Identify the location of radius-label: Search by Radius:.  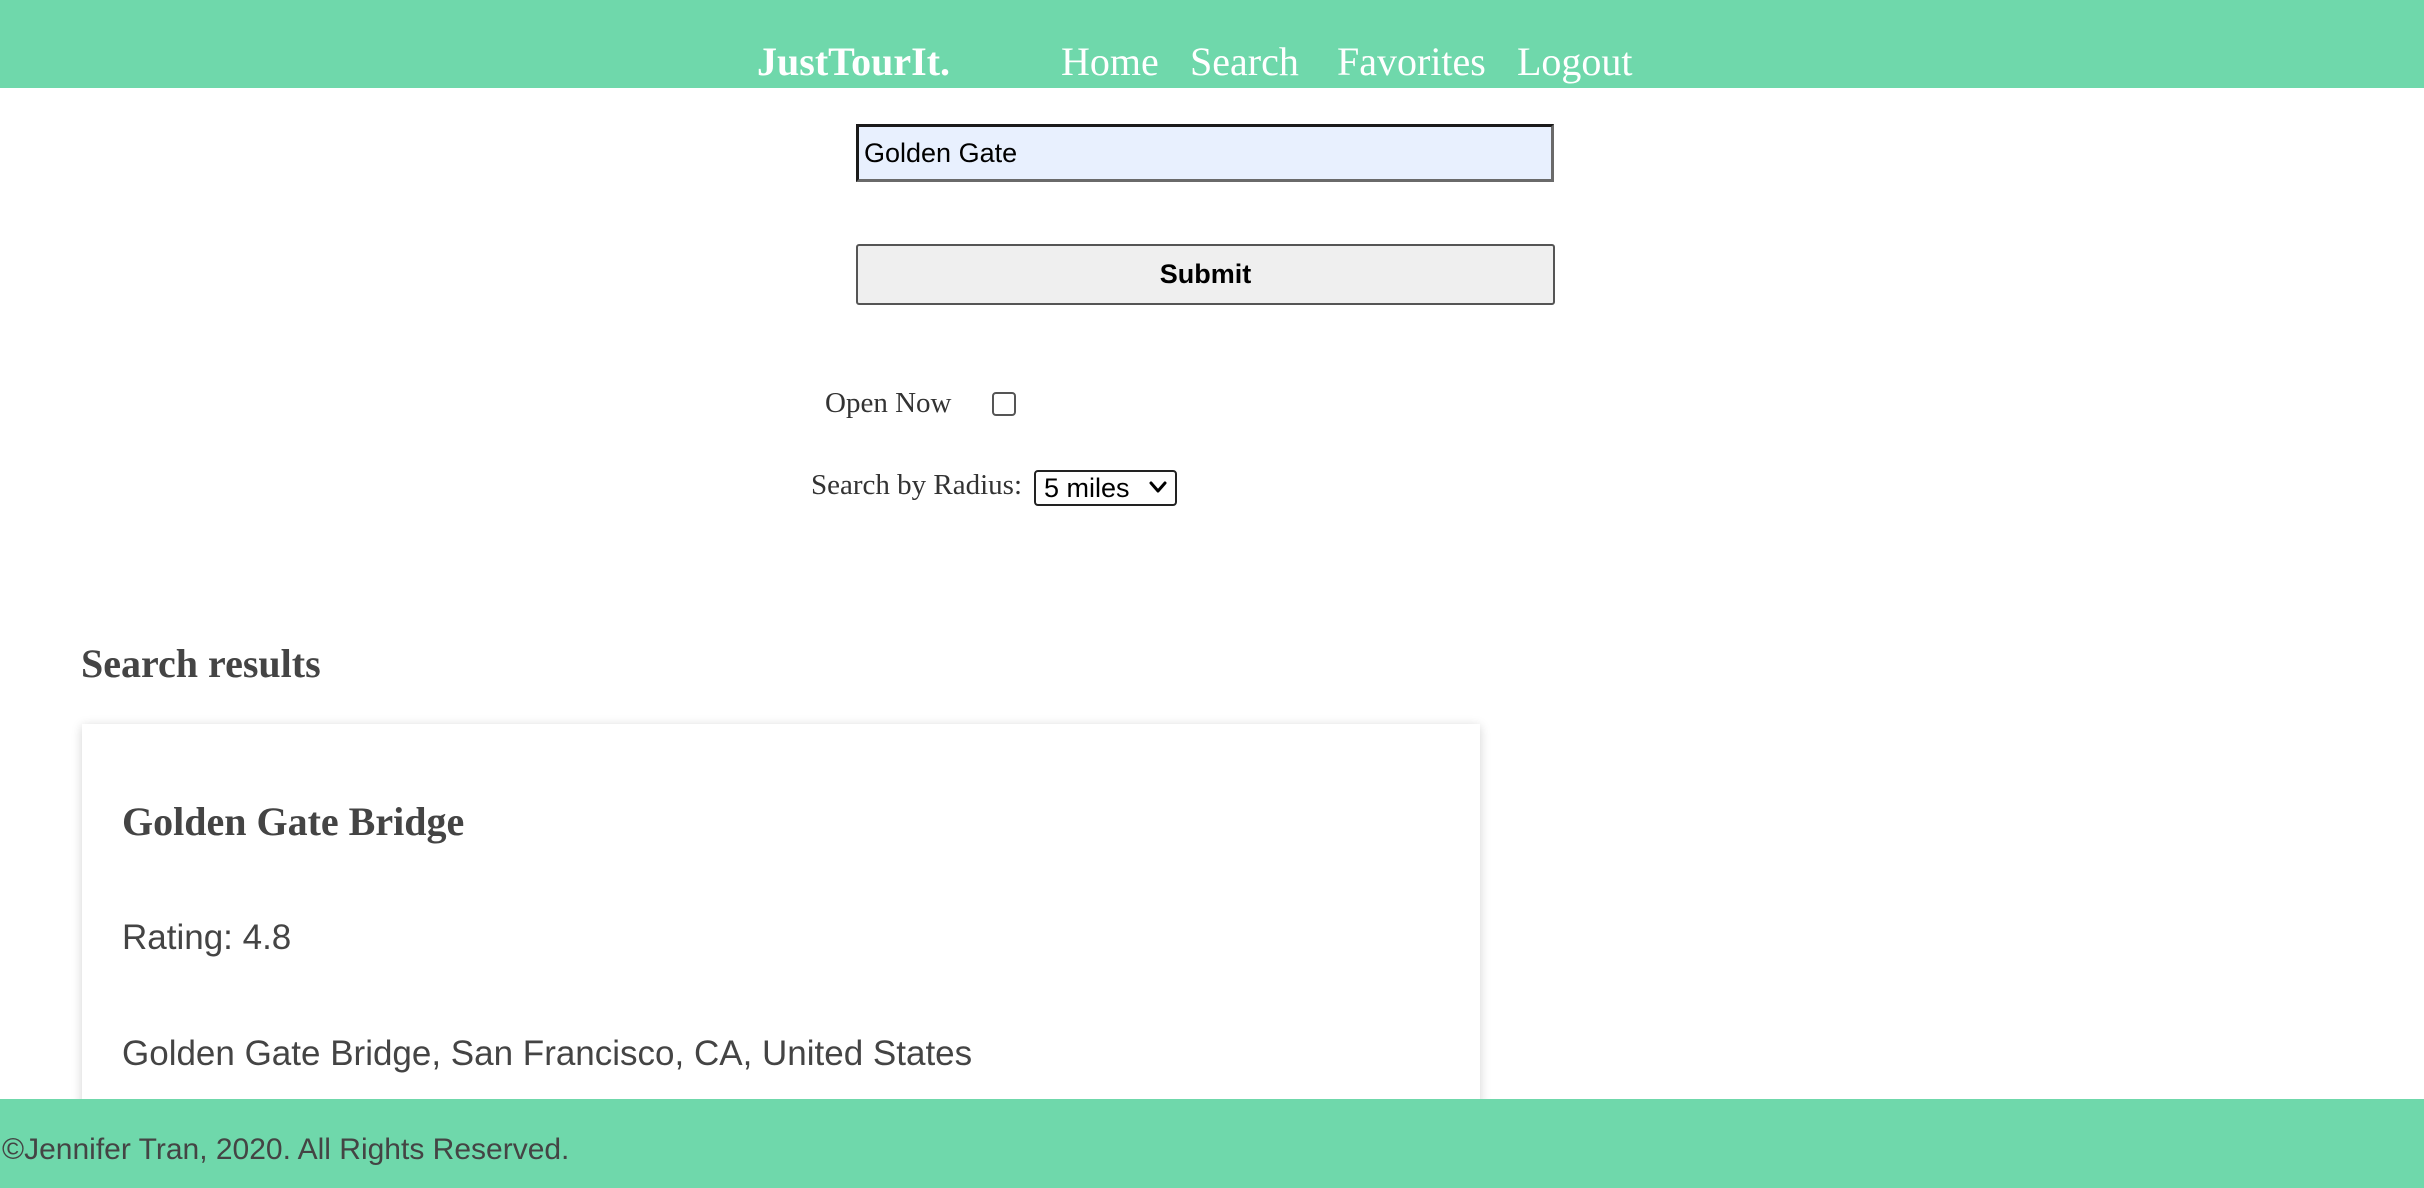
(917, 485).